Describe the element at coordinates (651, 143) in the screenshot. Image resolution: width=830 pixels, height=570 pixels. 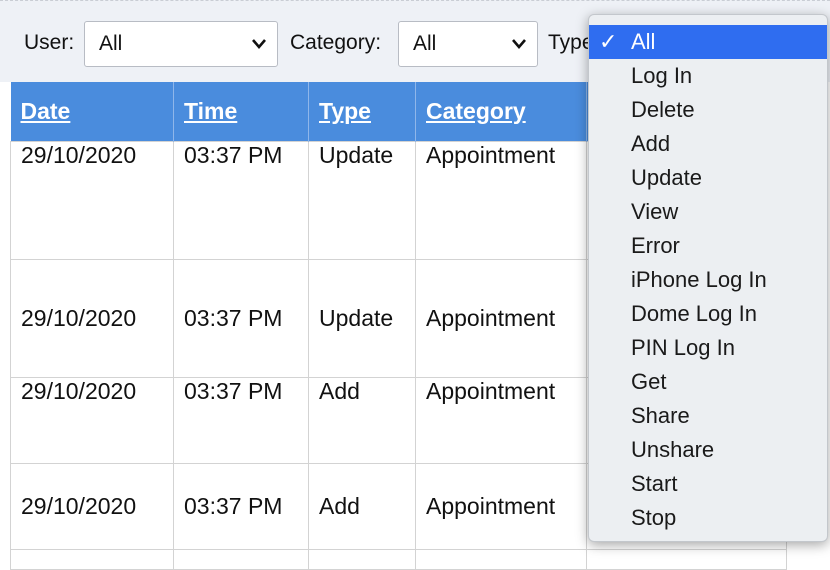
I see `dropdown-option-label: Add` at that location.